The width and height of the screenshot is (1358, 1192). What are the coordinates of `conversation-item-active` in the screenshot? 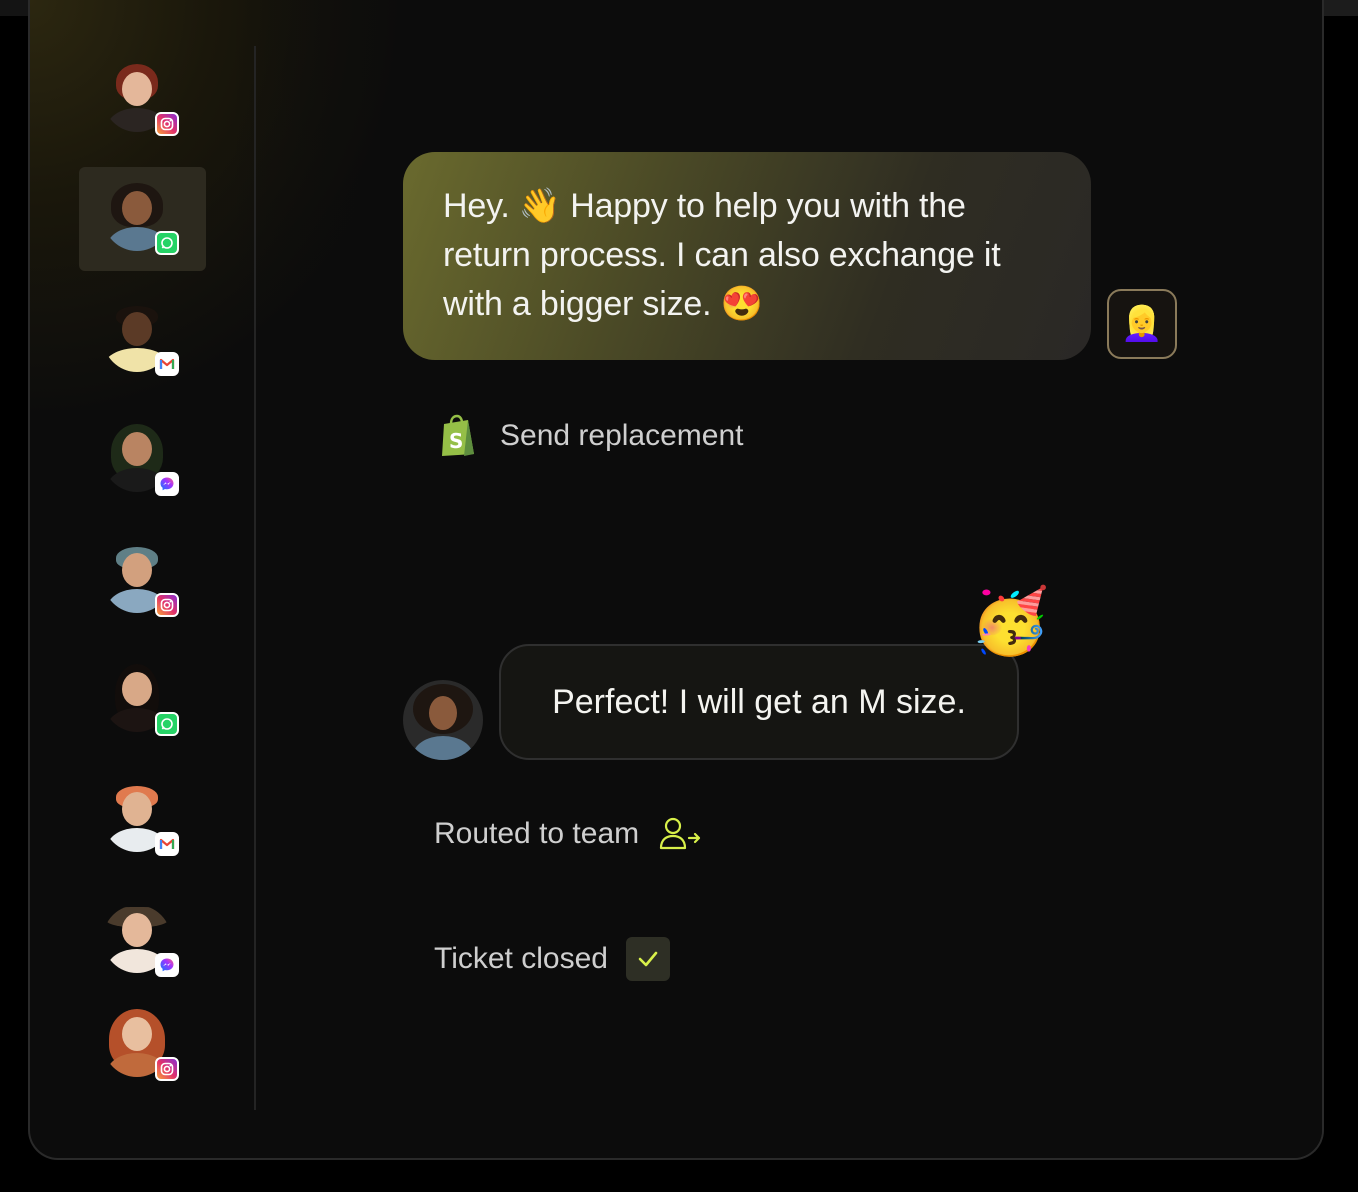 It's located at (142, 219).